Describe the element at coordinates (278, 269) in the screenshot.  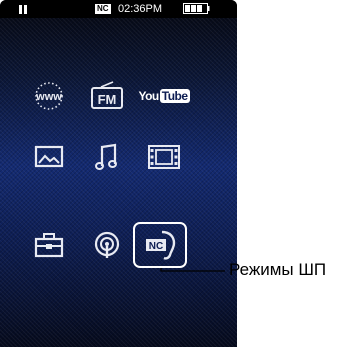
I see `callout-label: Режимы ШП` at that location.